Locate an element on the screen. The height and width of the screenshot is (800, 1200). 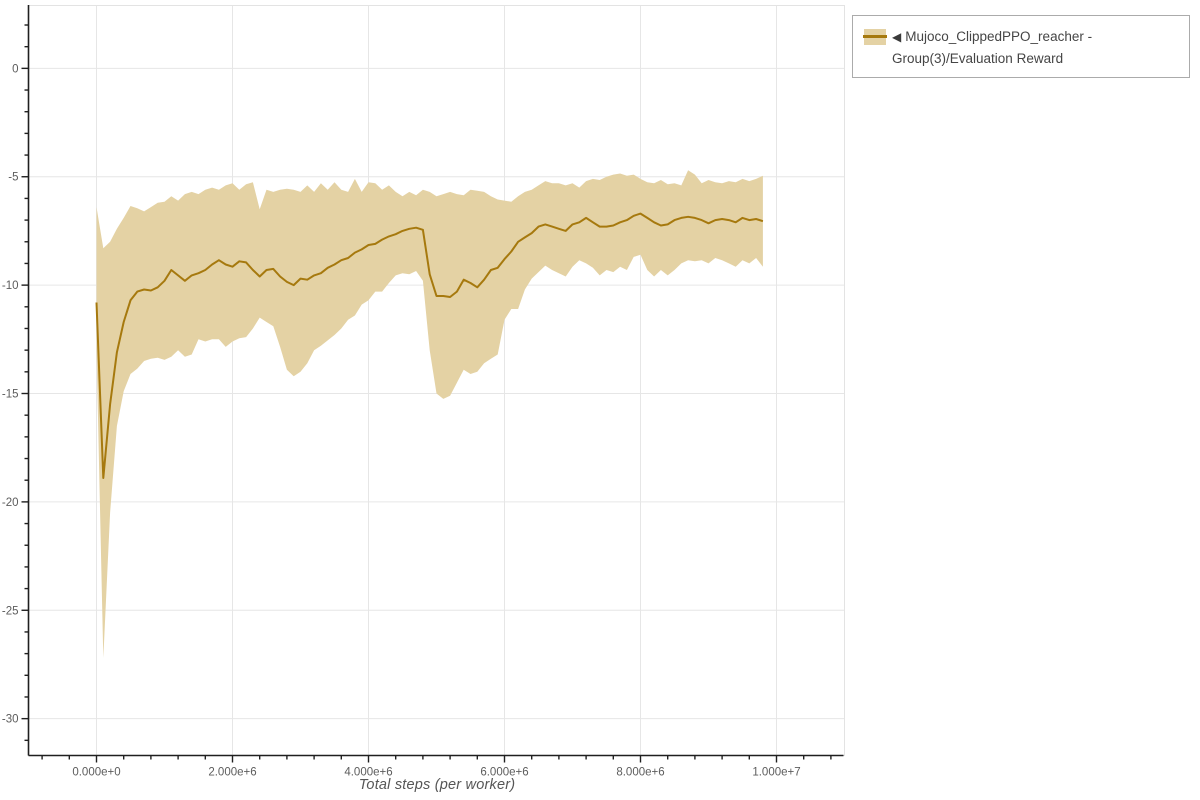
svg-text: -15 is located at coordinates (10, 395).